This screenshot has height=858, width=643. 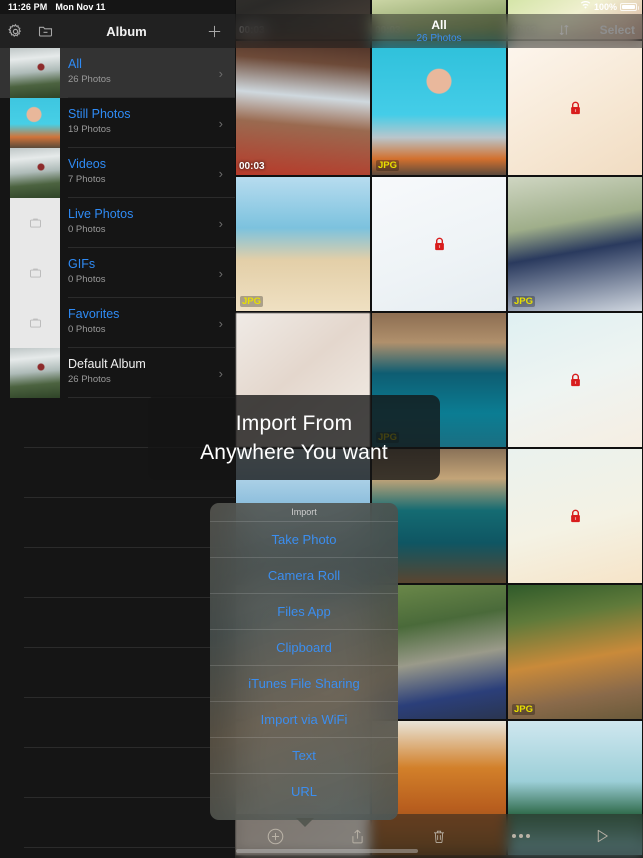 I want to click on battery-percent: 100%, so click(x=605, y=7).